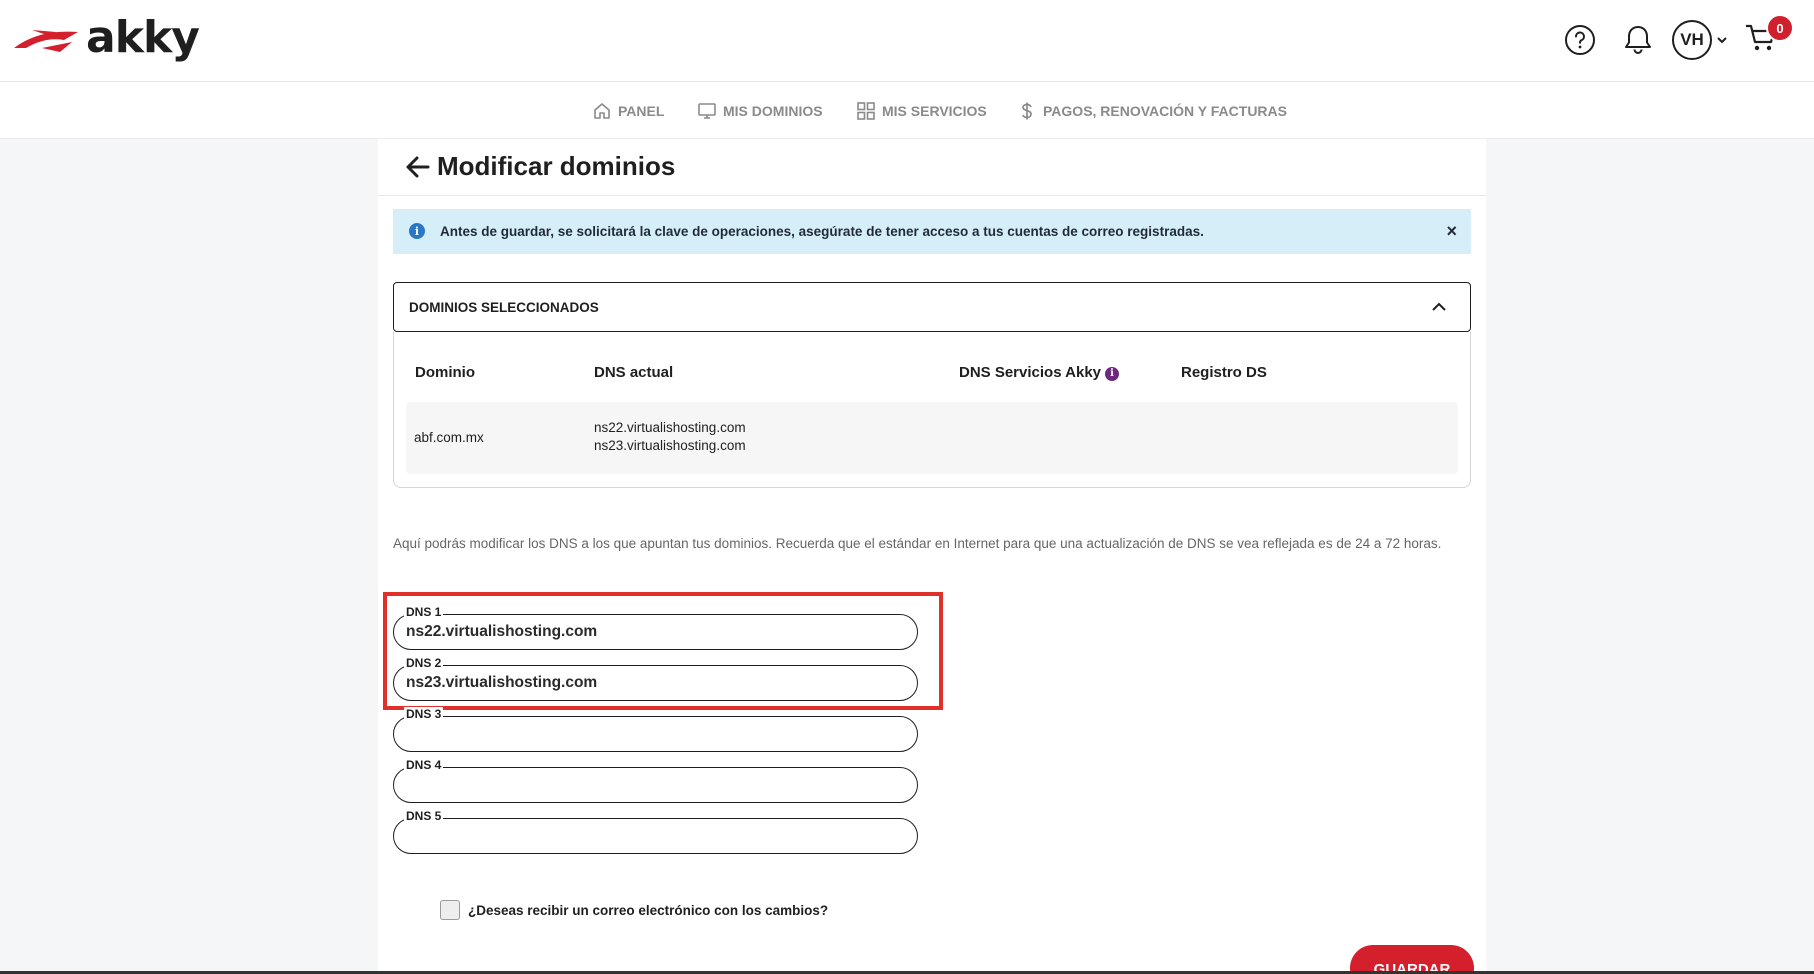 This screenshot has height=974, width=1814. Describe the element at coordinates (424, 816) in the screenshot. I see `dns-5-label: DNS 5` at that location.